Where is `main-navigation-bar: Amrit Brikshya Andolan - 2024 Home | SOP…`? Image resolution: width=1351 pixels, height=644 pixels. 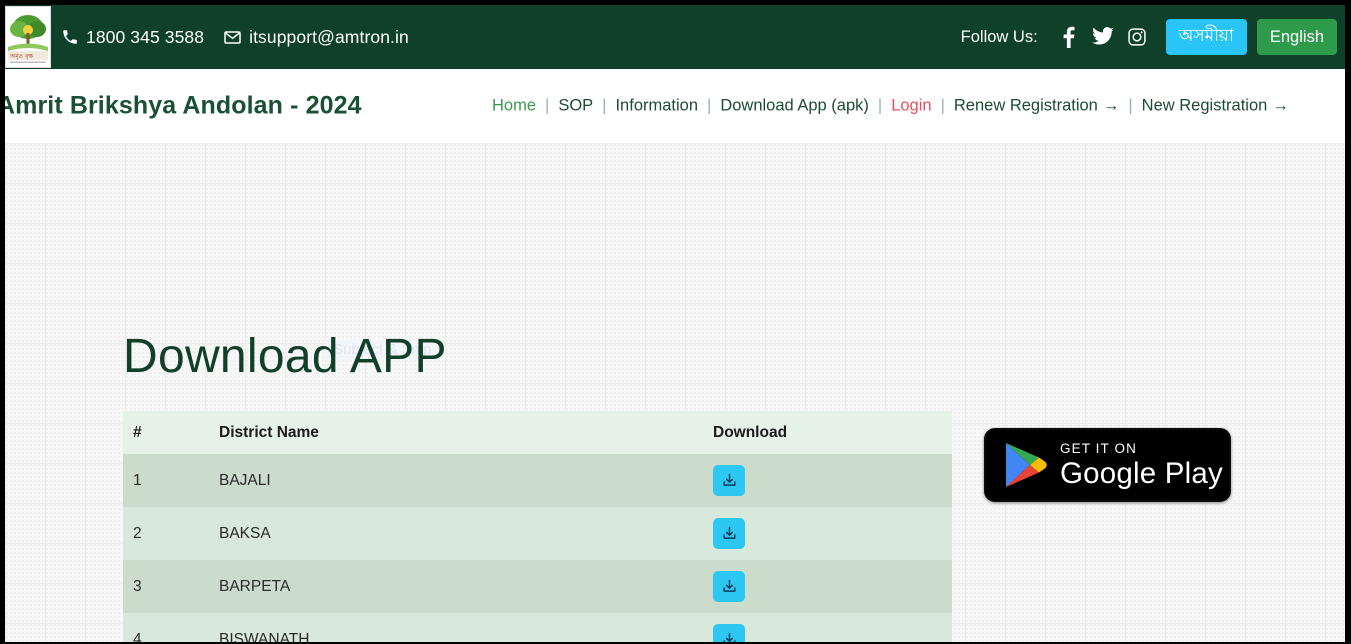
main-navigation-bar: Amrit Brikshya Andolan - 2024 Home | SOP… is located at coordinates (675, 106).